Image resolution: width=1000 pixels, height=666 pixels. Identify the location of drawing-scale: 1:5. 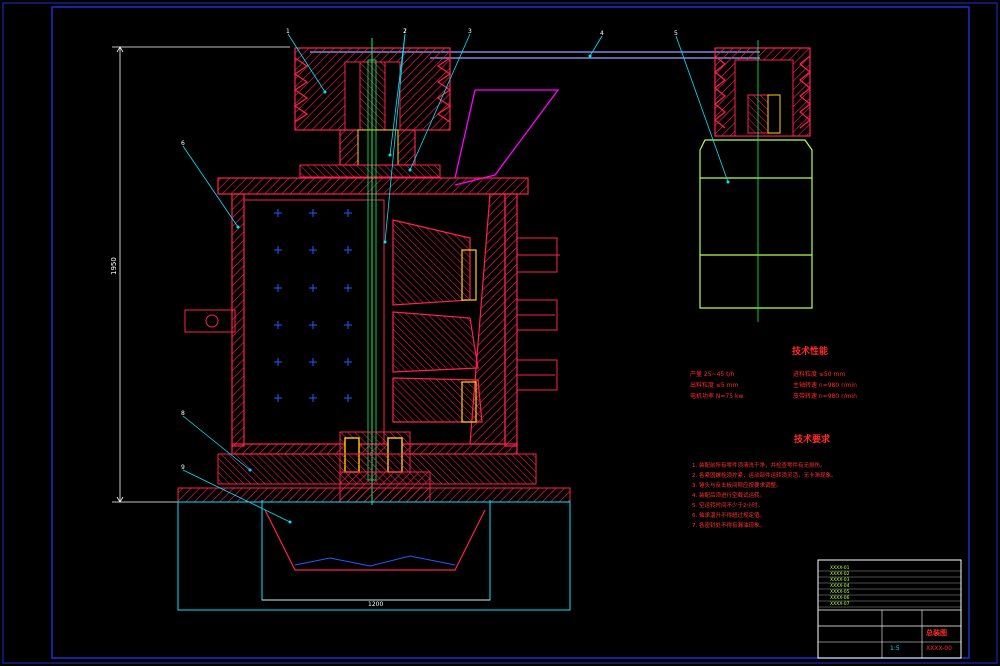
(895, 648).